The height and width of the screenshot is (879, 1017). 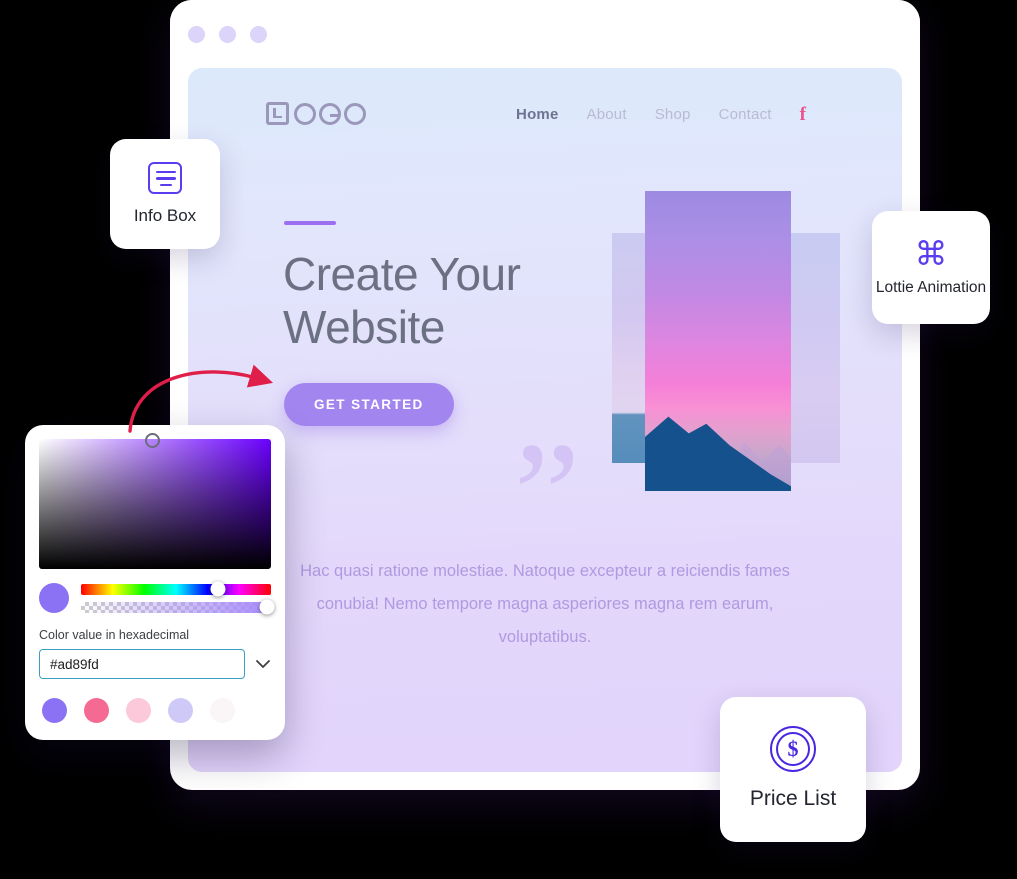 I want to click on dollar-coin-icon: $, so click(x=793, y=749).